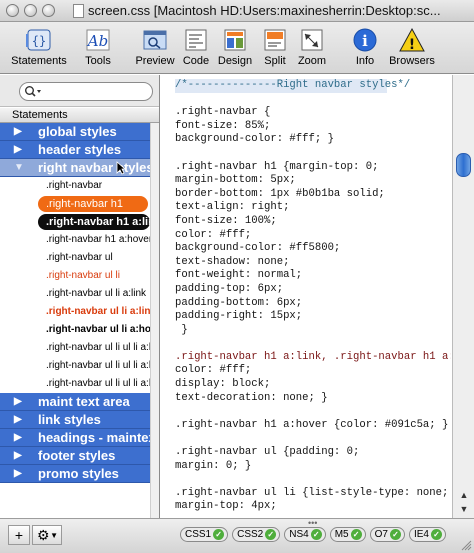 The image size is (474, 553). What do you see at coordinates (75, 438) in the screenshot?
I see `group-headings-maintext: ▶ headings - maintext` at bounding box center [75, 438].